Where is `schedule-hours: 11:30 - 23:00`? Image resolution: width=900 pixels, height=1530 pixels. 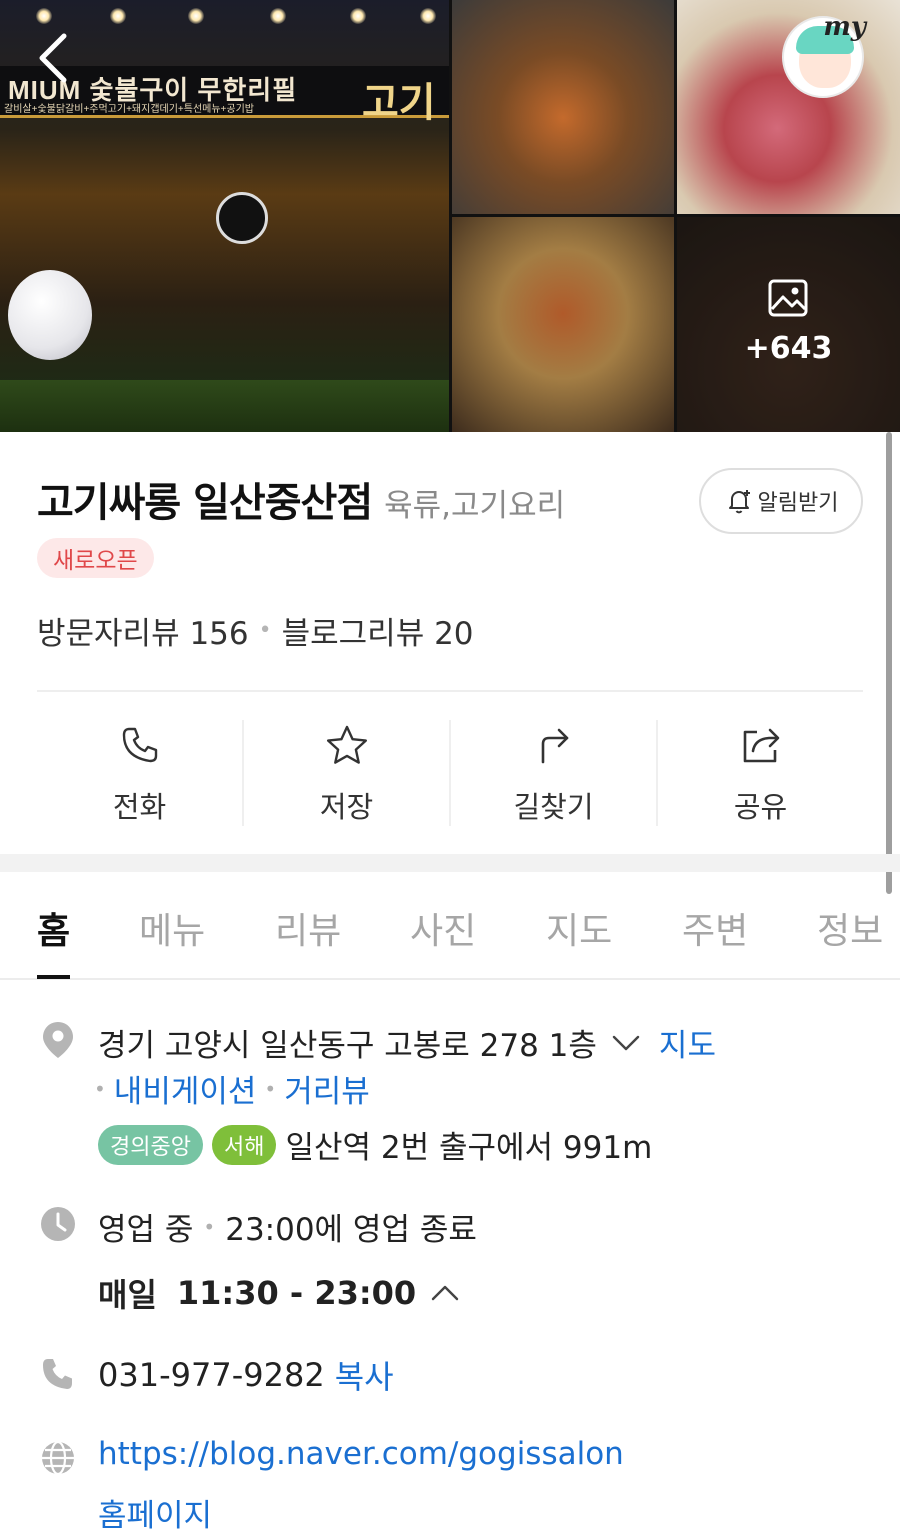
schedule-hours: 11:30 - 23:00 is located at coordinates (296, 1293).